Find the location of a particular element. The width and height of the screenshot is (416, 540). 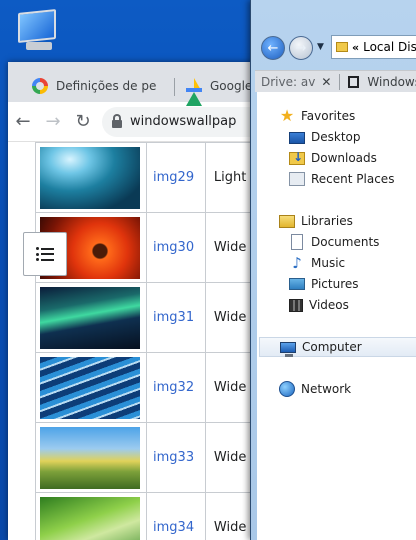

nav-videos: Videos is located at coordinates (319, 305).